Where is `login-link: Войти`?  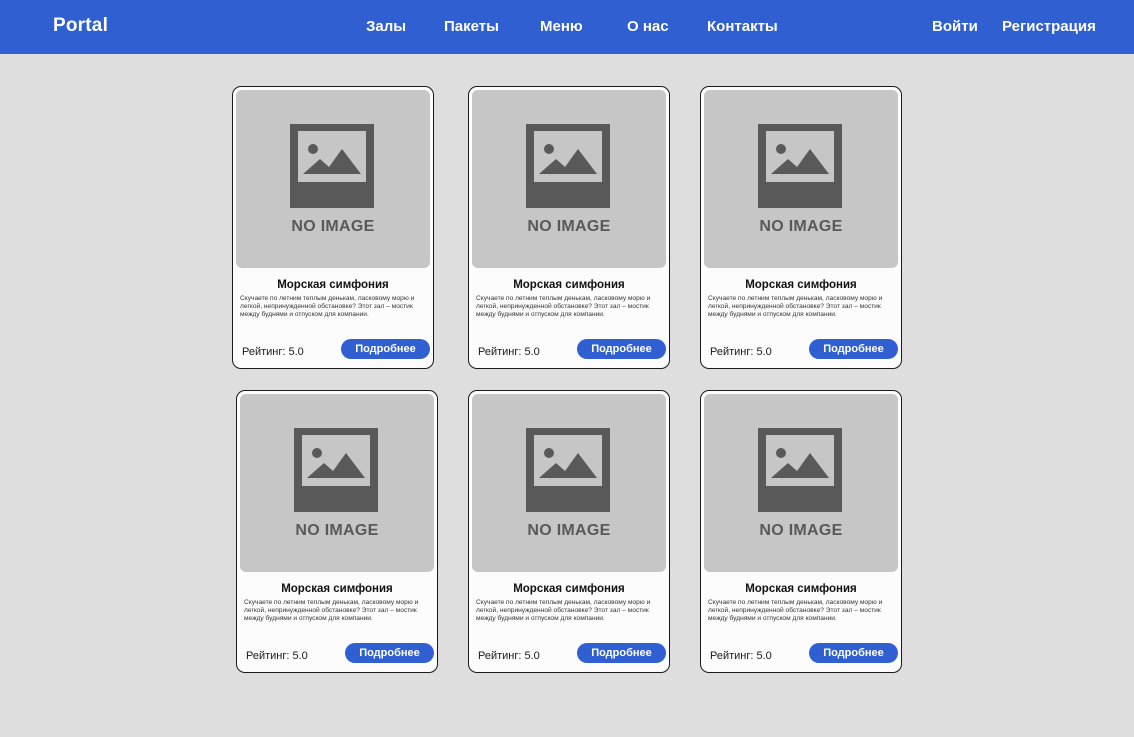 login-link: Войти is located at coordinates (955, 26).